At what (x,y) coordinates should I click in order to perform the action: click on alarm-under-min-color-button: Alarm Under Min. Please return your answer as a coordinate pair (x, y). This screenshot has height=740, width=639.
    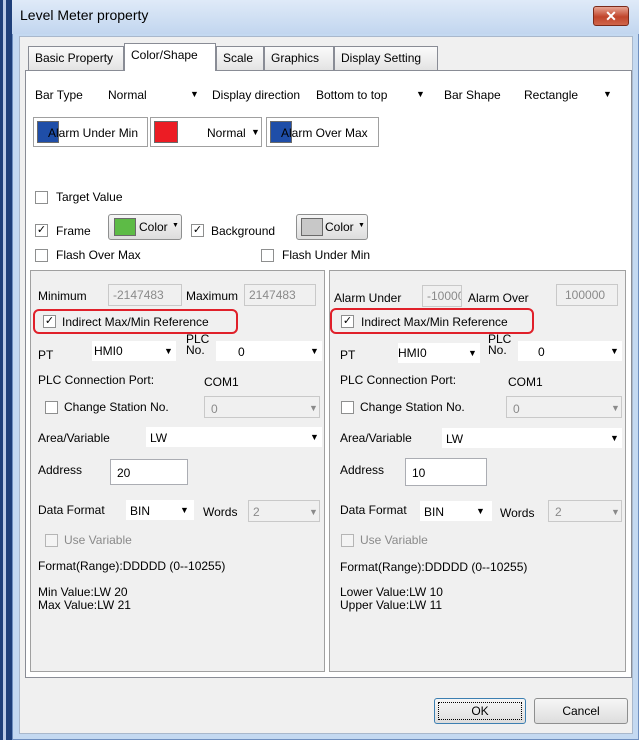
    Looking at the image, I should click on (90, 132).